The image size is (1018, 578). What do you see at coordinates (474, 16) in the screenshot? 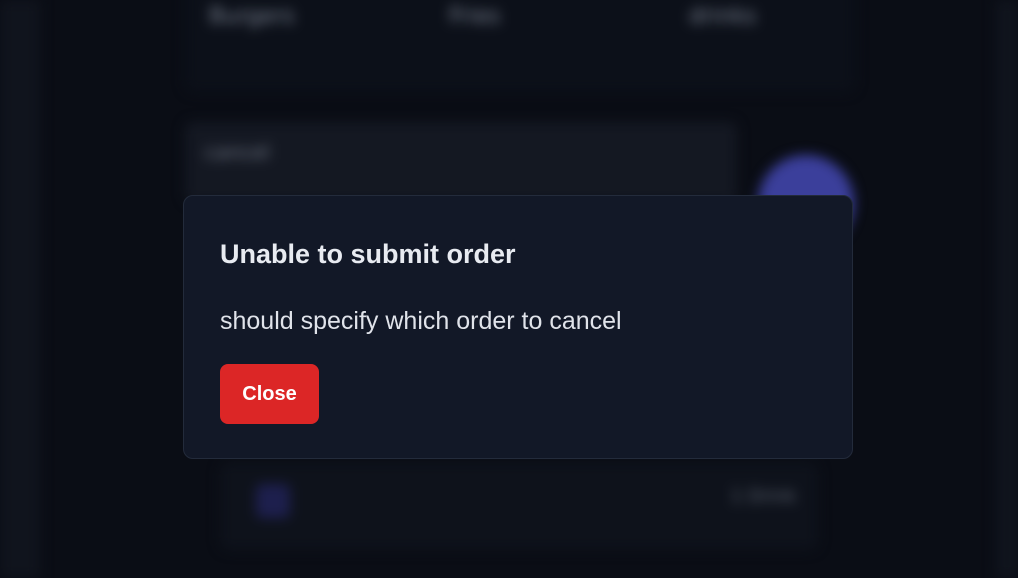
I see `category-fries: Fries` at bounding box center [474, 16].